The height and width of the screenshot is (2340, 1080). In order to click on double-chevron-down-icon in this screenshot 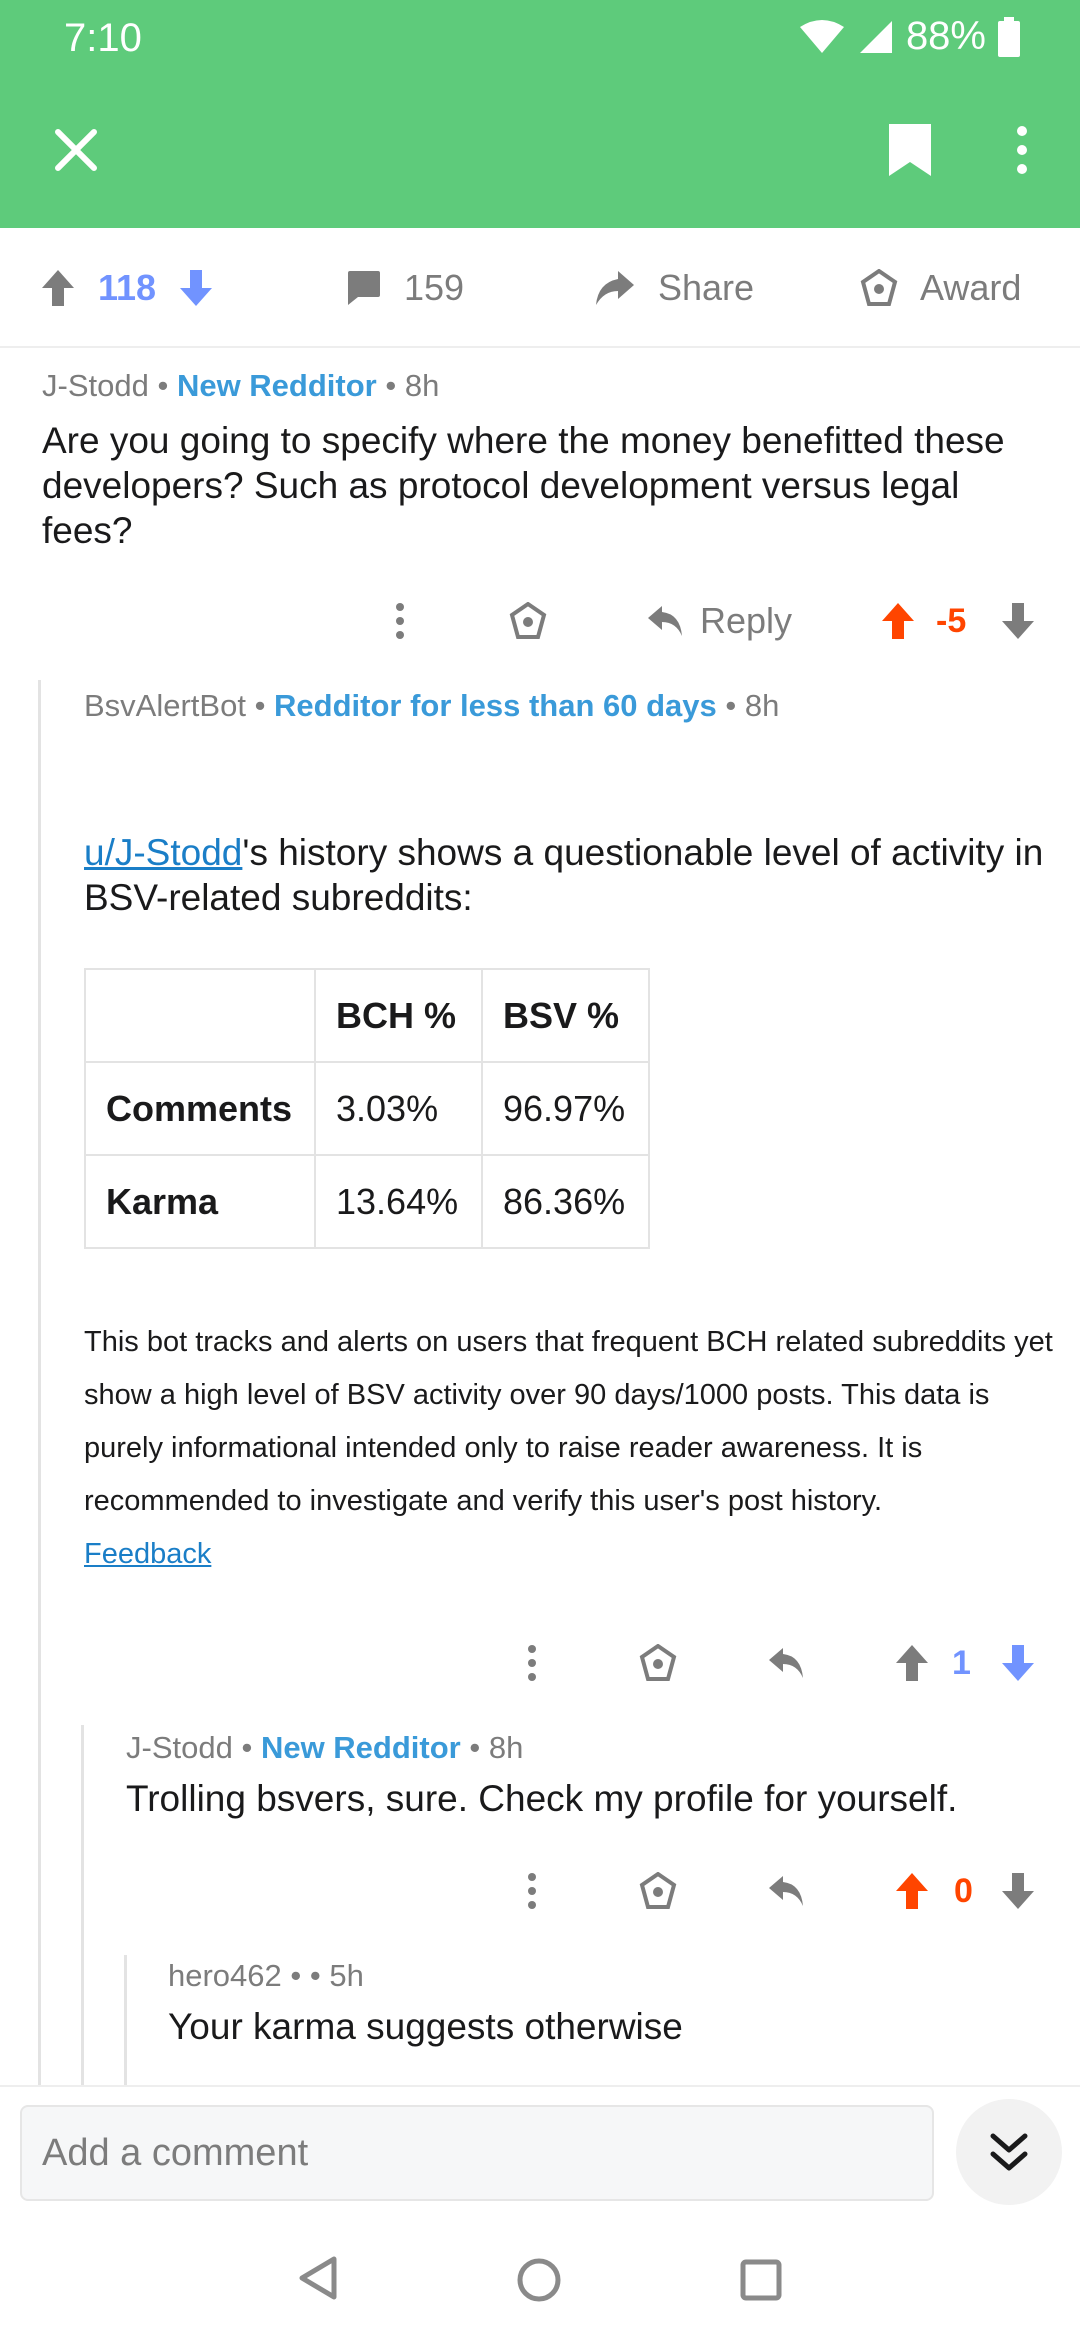, I will do `click(1009, 2152)`.